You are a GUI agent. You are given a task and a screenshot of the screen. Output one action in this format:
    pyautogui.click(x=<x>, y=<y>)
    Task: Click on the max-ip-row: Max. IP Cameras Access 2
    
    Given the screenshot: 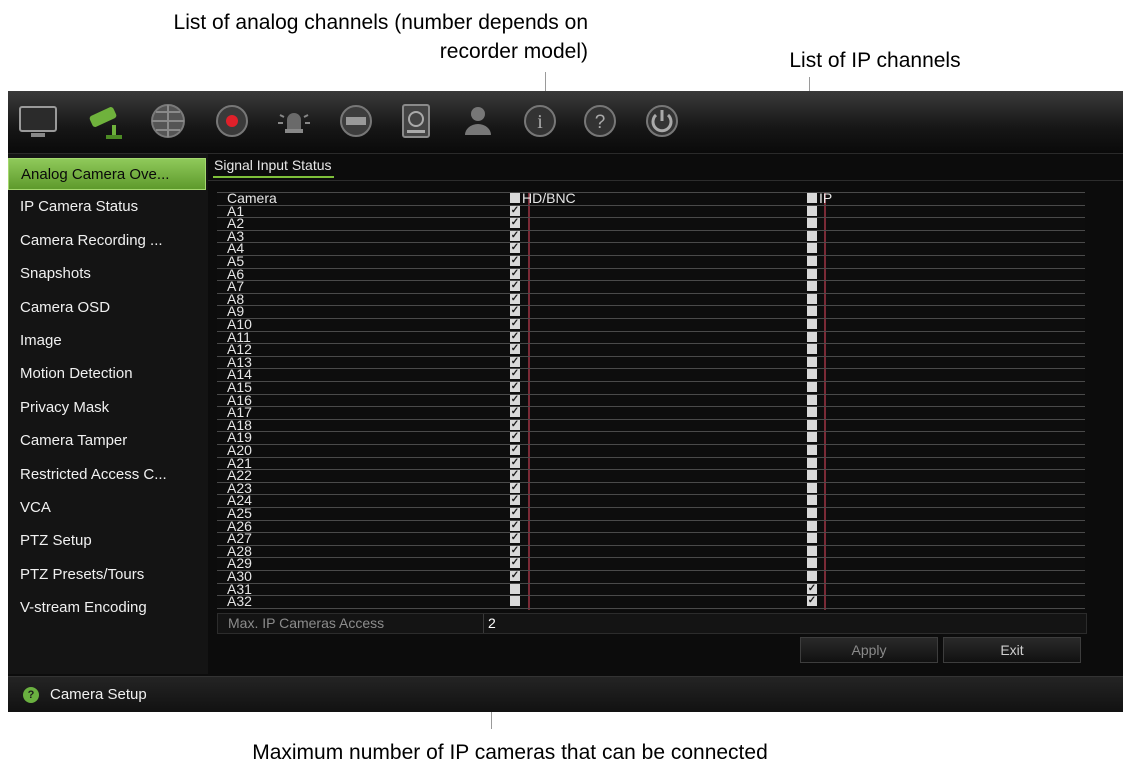 What is the action you would take?
    pyautogui.click(x=652, y=623)
    